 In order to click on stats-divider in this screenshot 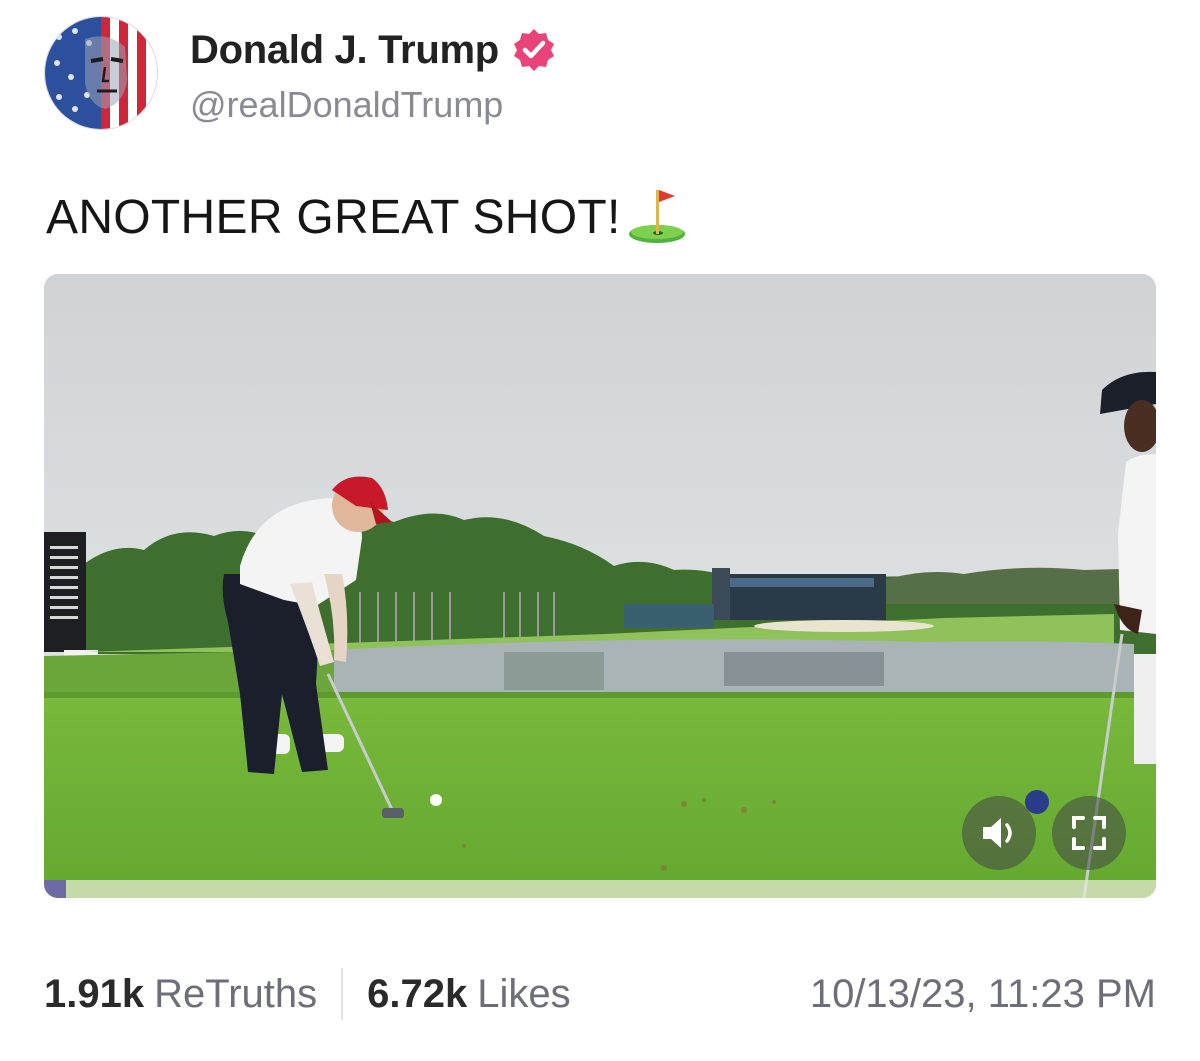, I will do `click(342, 994)`.